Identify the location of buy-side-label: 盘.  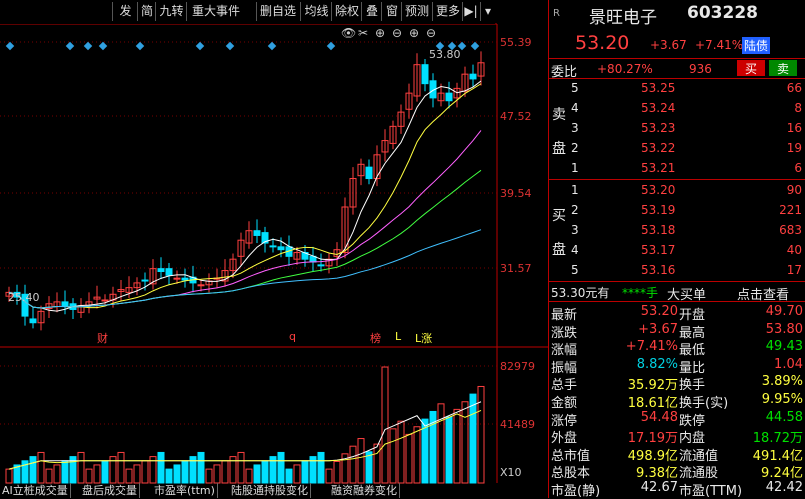
(559, 250).